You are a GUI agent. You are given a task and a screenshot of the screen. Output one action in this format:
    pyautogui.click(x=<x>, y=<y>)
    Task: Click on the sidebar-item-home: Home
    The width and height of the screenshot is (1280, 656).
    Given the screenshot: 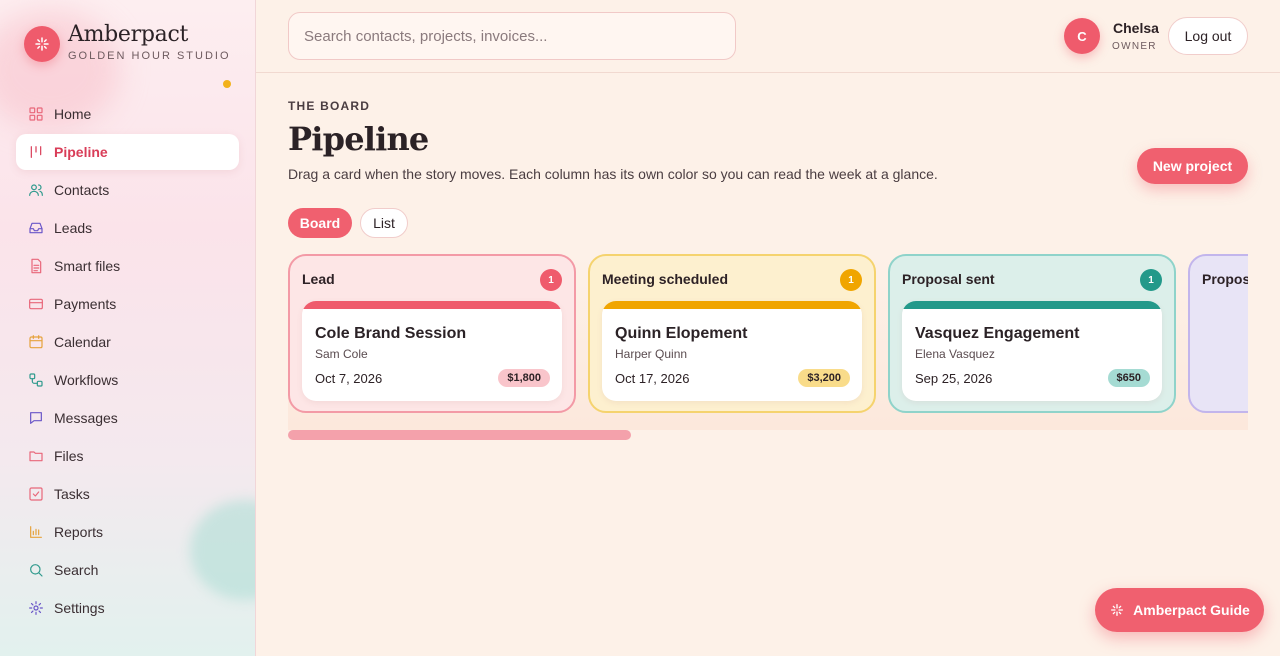 What is the action you would take?
    pyautogui.click(x=127, y=114)
    